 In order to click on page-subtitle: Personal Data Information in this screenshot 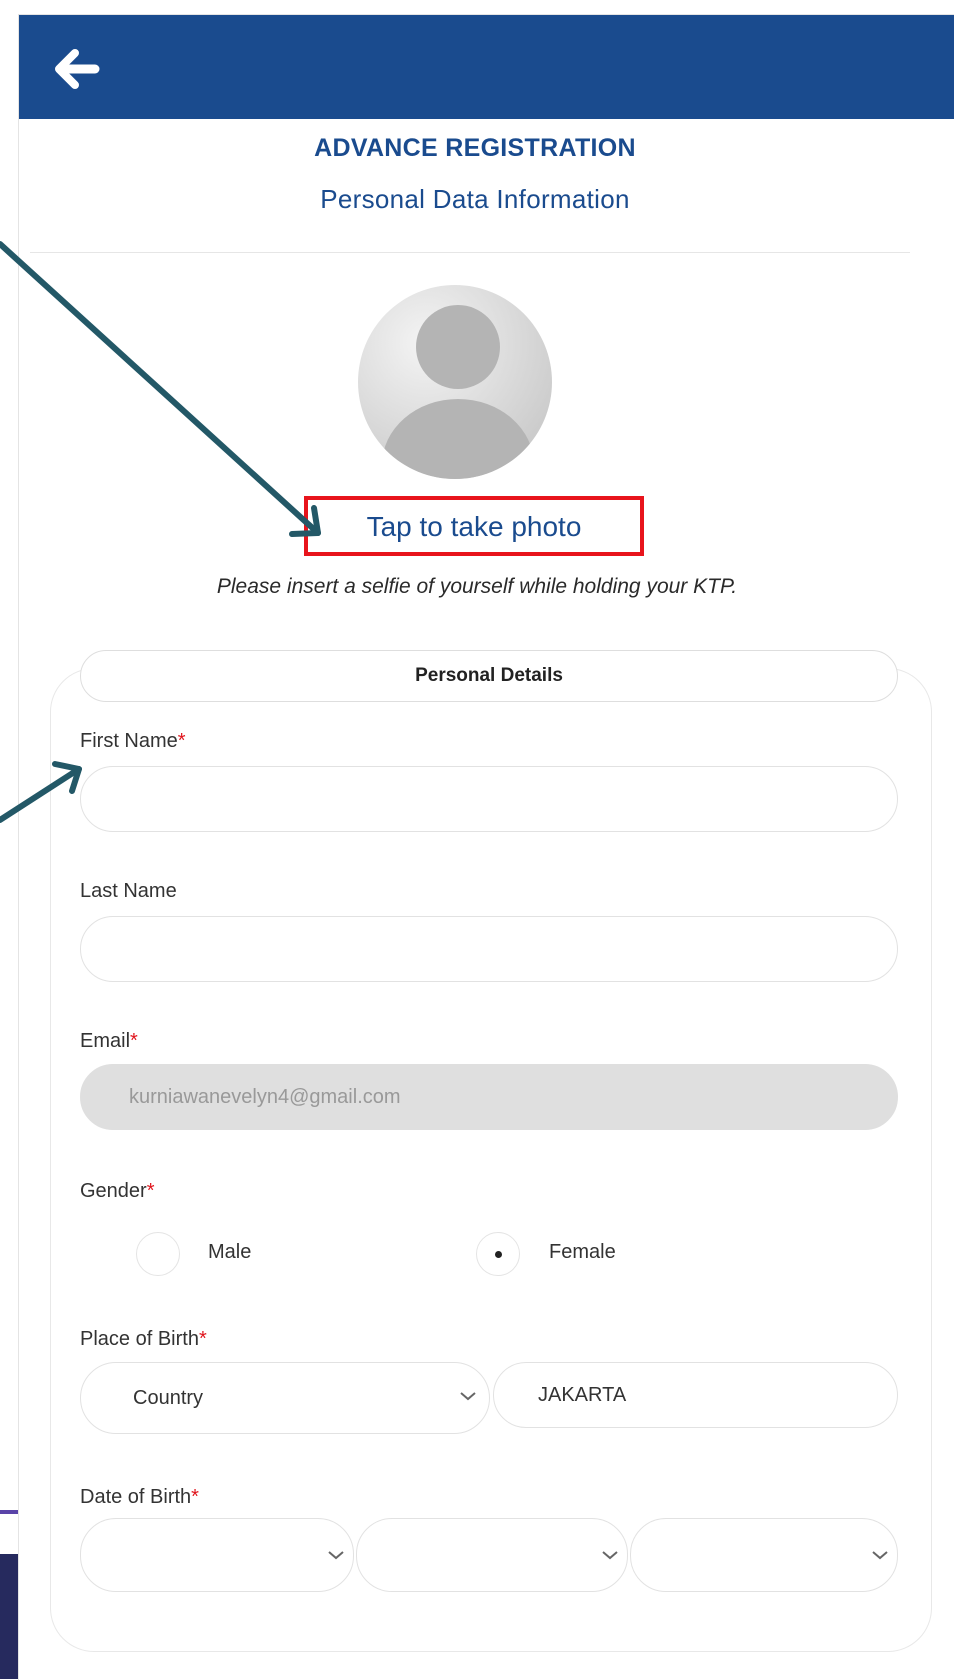, I will do `click(475, 199)`.